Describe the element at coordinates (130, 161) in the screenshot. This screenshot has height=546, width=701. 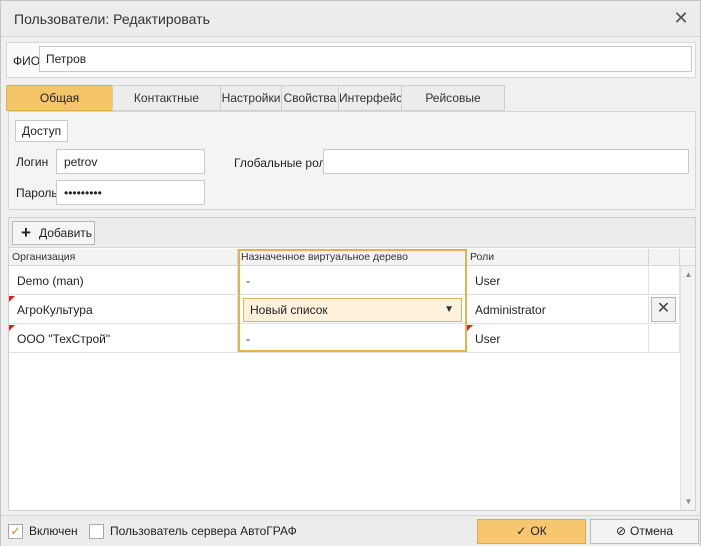
I see `login-input` at that location.